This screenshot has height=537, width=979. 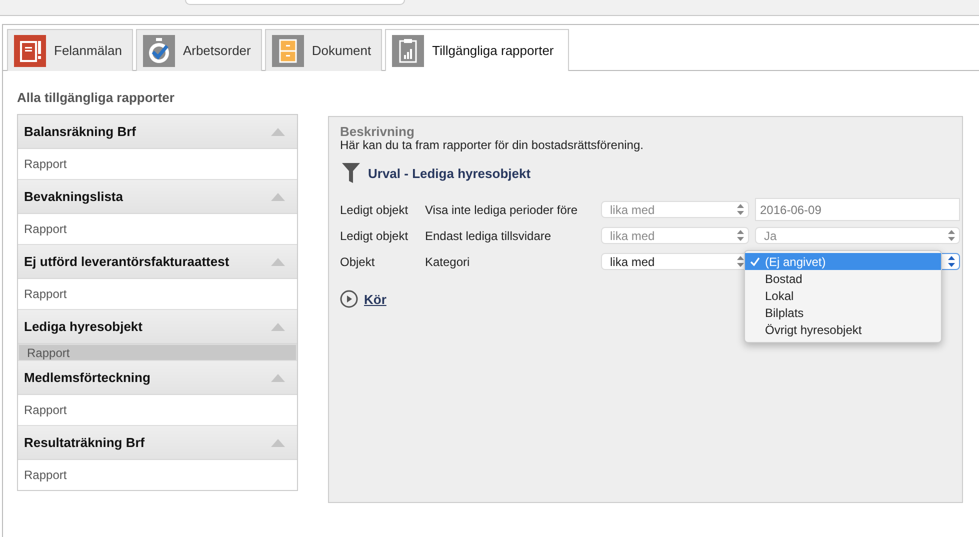 I want to click on group-header: Bevakningslista, so click(x=157, y=197).